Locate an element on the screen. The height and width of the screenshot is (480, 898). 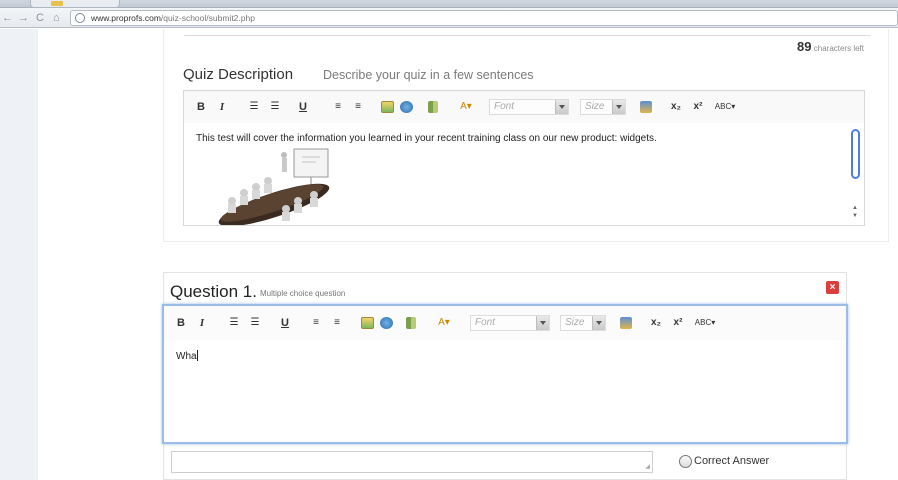
home-icon: ⌂ is located at coordinates (56, 18).